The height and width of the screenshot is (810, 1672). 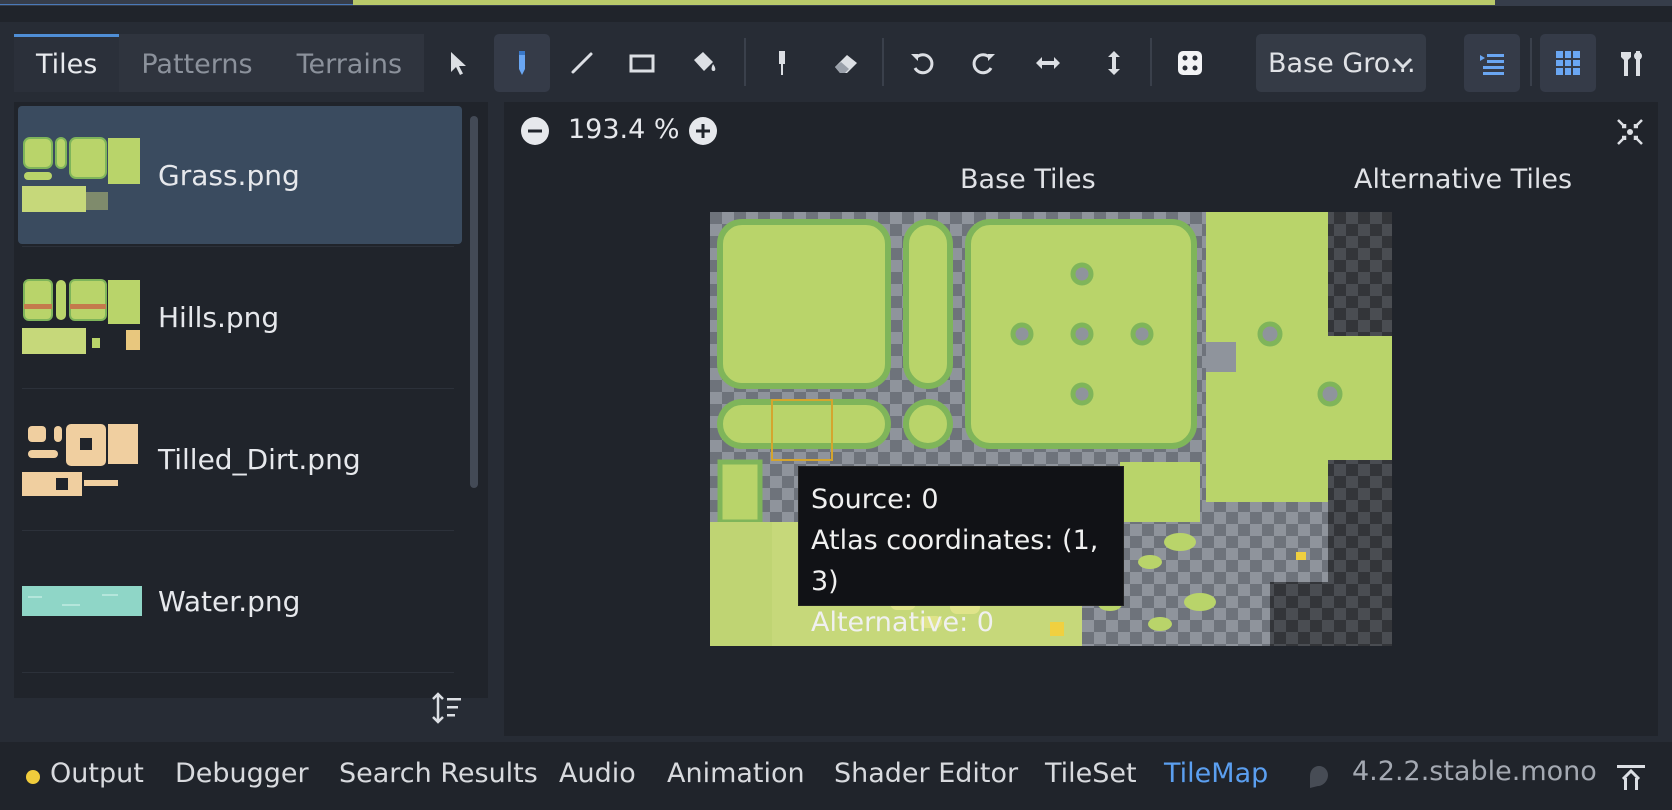 What do you see at coordinates (82, 458) in the screenshot?
I see `tilled-dirt-thumbnail` at bounding box center [82, 458].